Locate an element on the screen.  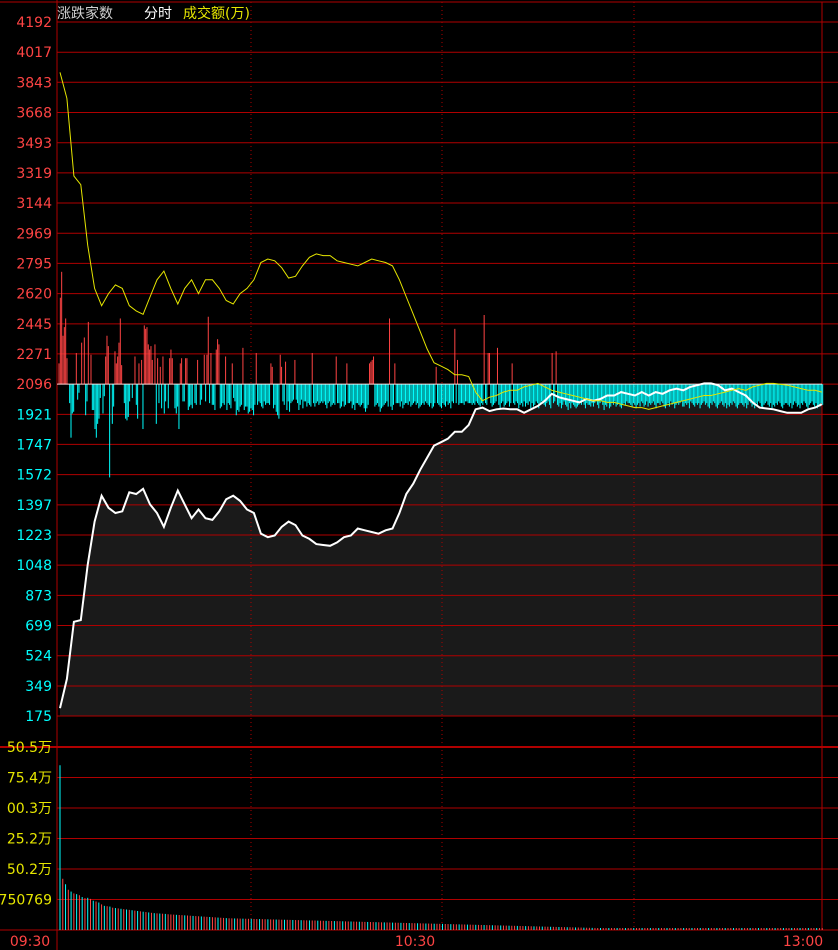
y-tick-label: 3144 is located at coordinates (34, 204).